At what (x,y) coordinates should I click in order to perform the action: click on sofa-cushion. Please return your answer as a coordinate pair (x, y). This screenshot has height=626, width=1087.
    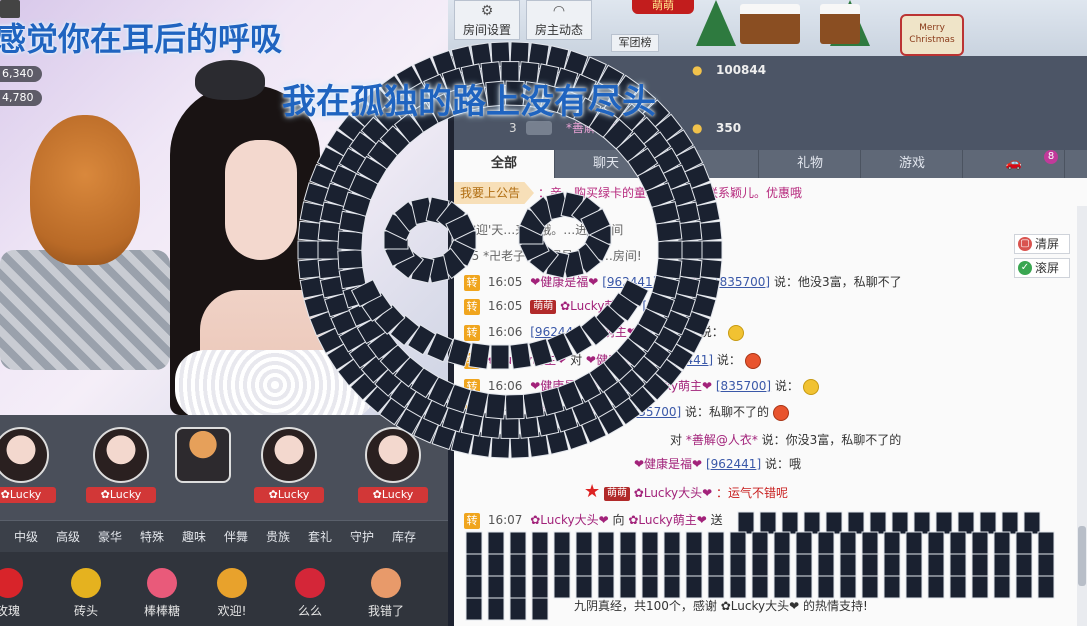
    Looking at the image, I should click on (85, 310).